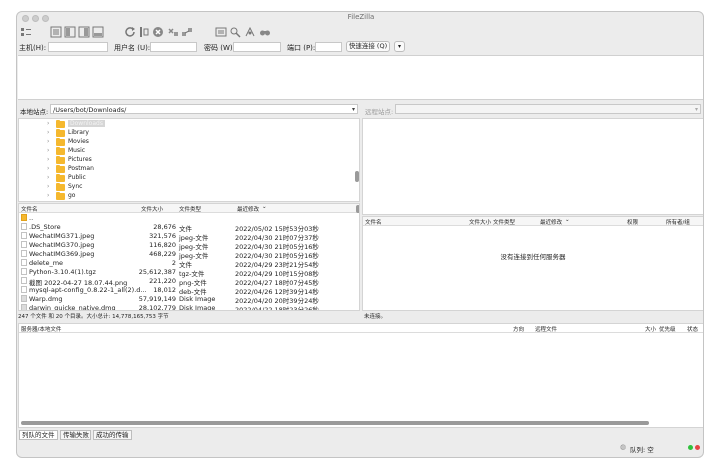  Describe the element at coordinates (690, 447) in the screenshot. I see `receive-indicator-icon` at that location.